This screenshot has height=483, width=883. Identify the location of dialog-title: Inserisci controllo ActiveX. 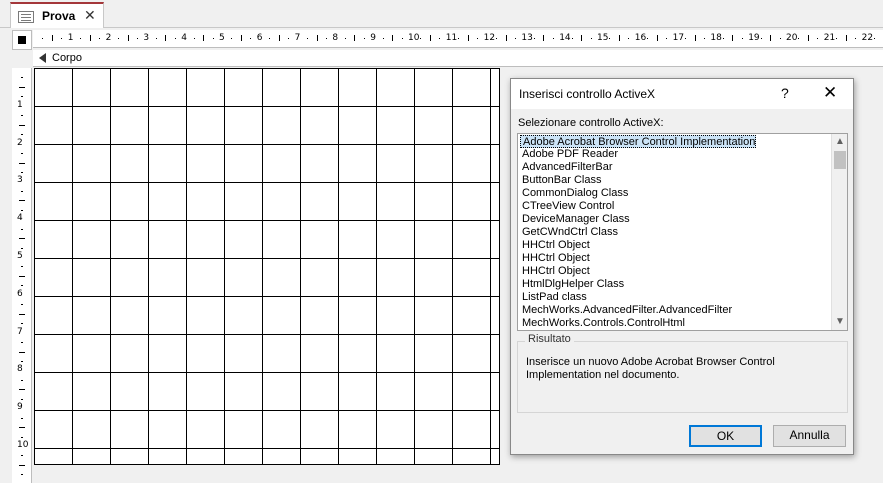
(587, 94).